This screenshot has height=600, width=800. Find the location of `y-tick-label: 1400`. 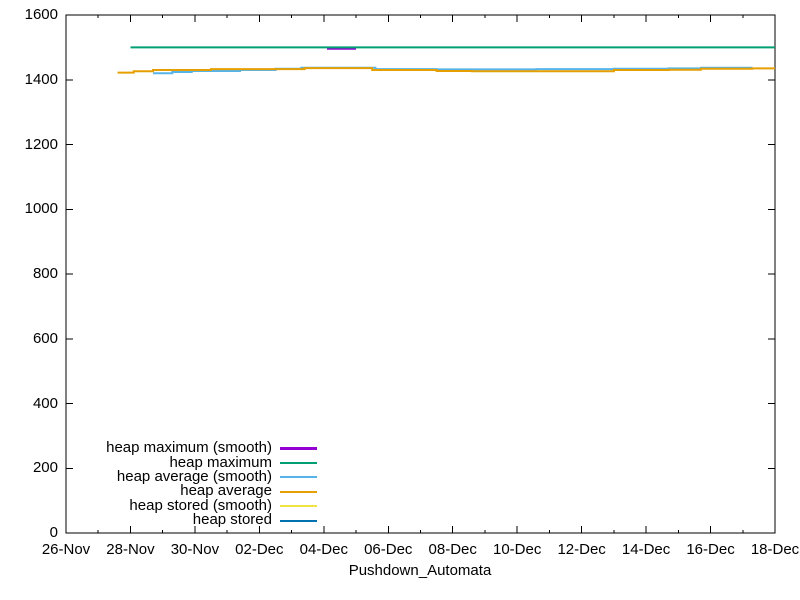

y-tick-label: 1400 is located at coordinates (41, 79).